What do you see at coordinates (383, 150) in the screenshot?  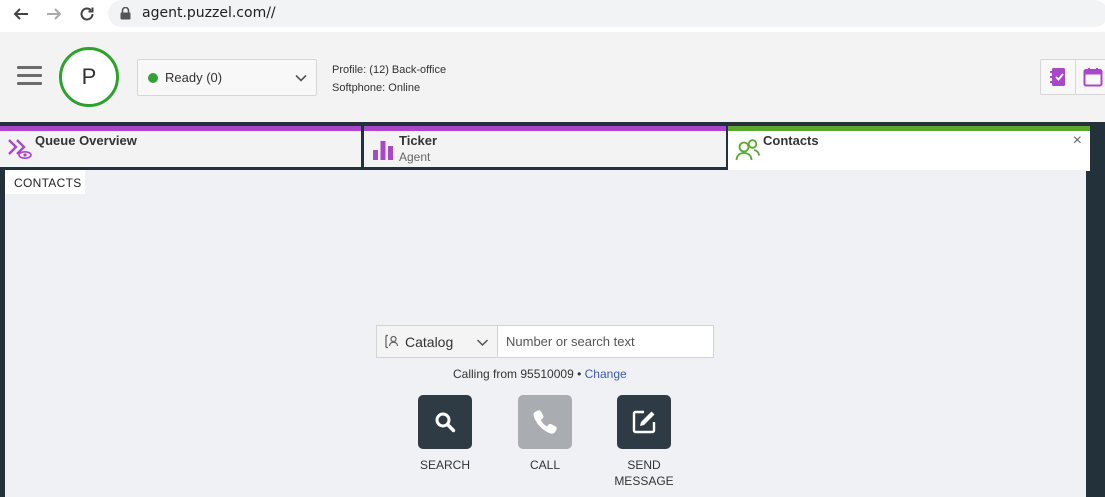 I see `bar-chart-icon` at bounding box center [383, 150].